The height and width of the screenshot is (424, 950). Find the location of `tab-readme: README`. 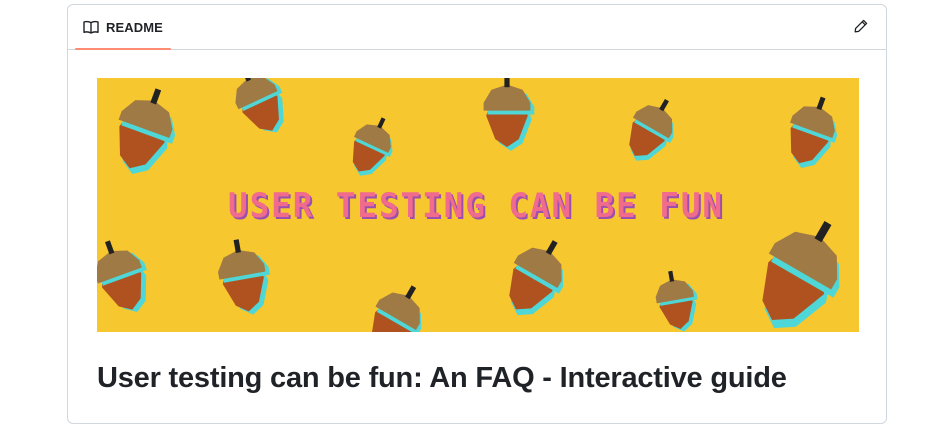

tab-readme: README is located at coordinates (123, 27).